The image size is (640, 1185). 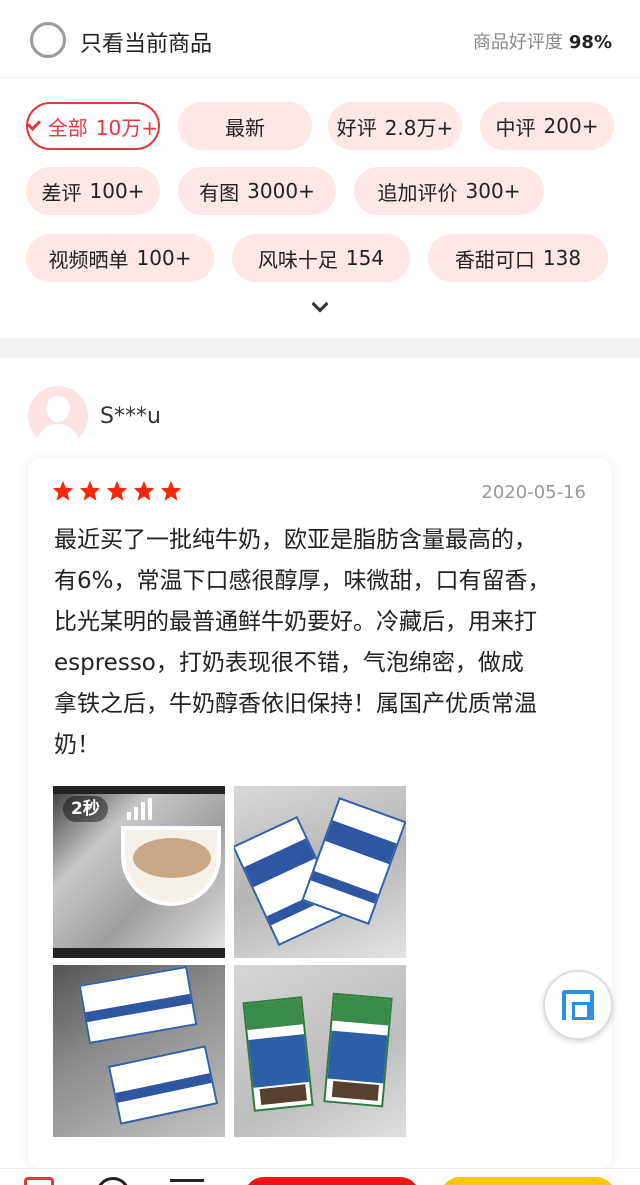 I want to click on tag-label: 全部, so click(x=67, y=127).